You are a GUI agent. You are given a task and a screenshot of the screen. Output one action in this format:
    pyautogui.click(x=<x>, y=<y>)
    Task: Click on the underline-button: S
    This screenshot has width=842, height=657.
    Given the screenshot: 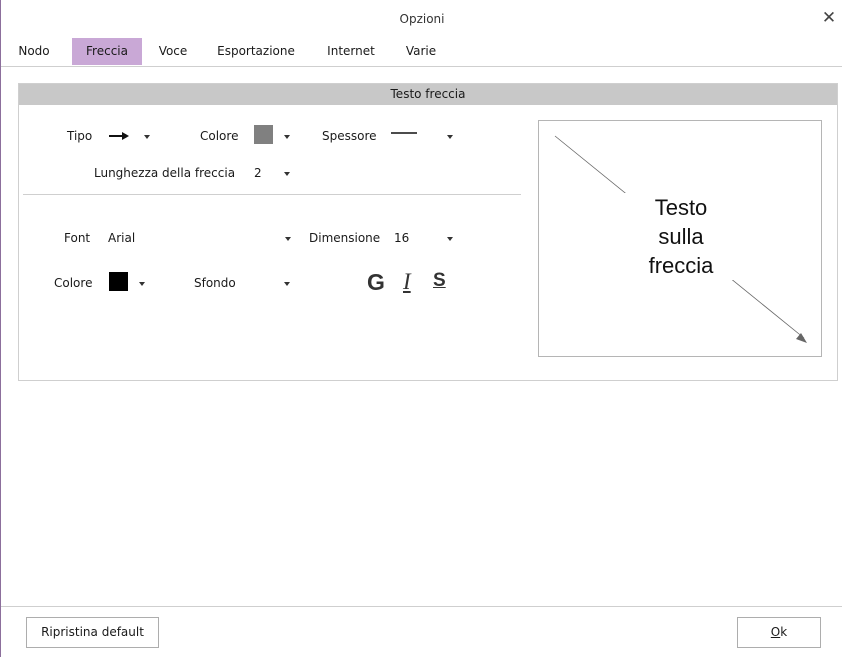 What is the action you would take?
    pyautogui.click(x=439, y=281)
    